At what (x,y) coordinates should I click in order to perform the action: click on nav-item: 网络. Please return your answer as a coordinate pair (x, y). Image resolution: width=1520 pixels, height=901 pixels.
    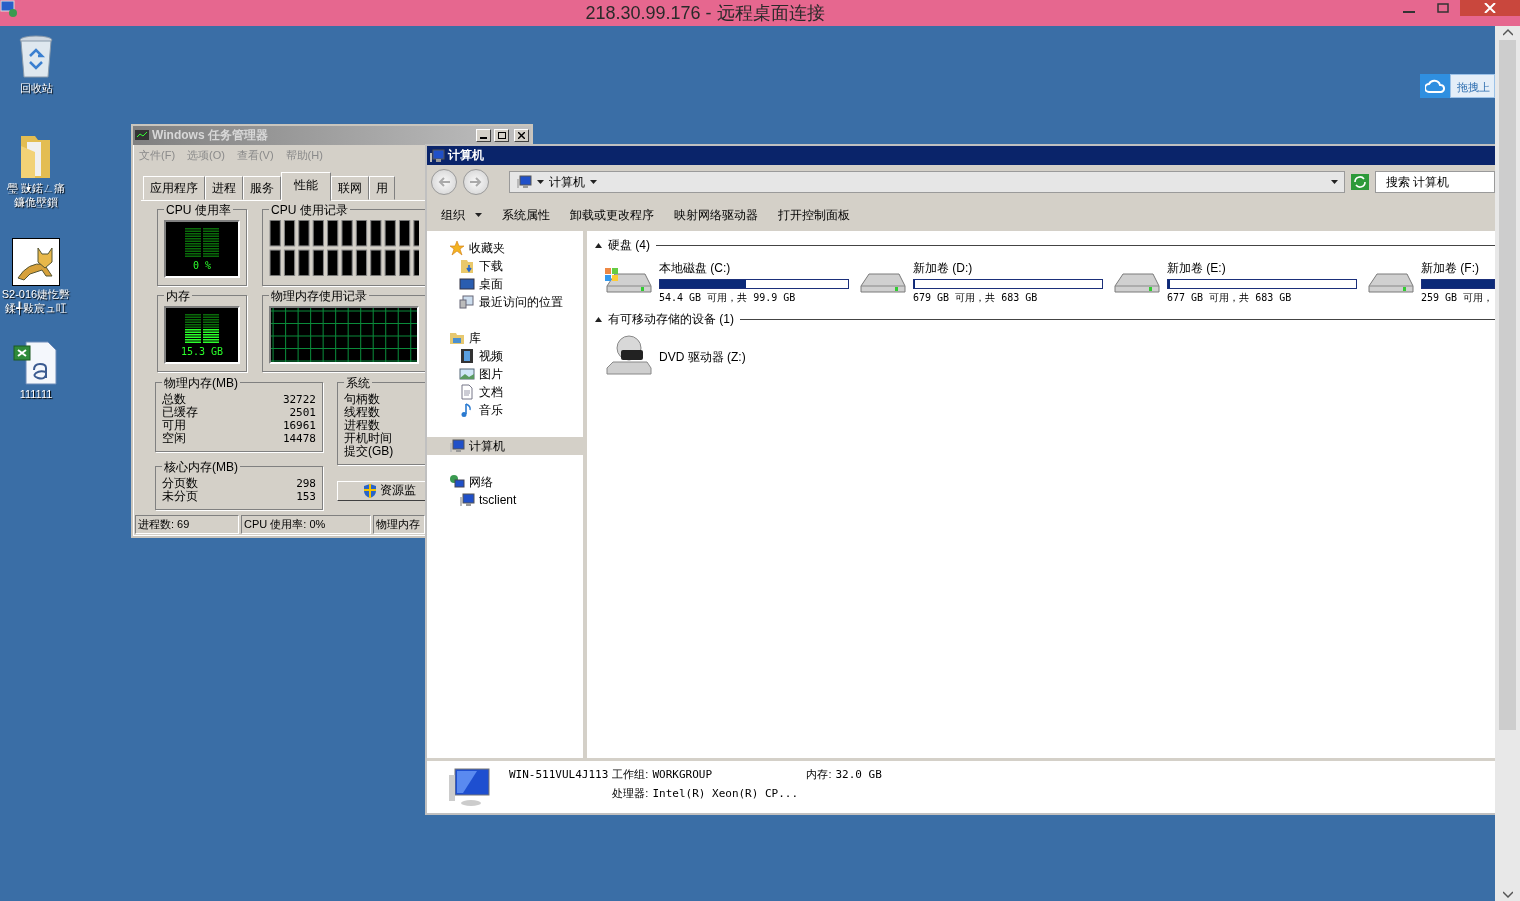
    Looking at the image, I should click on (505, 482).